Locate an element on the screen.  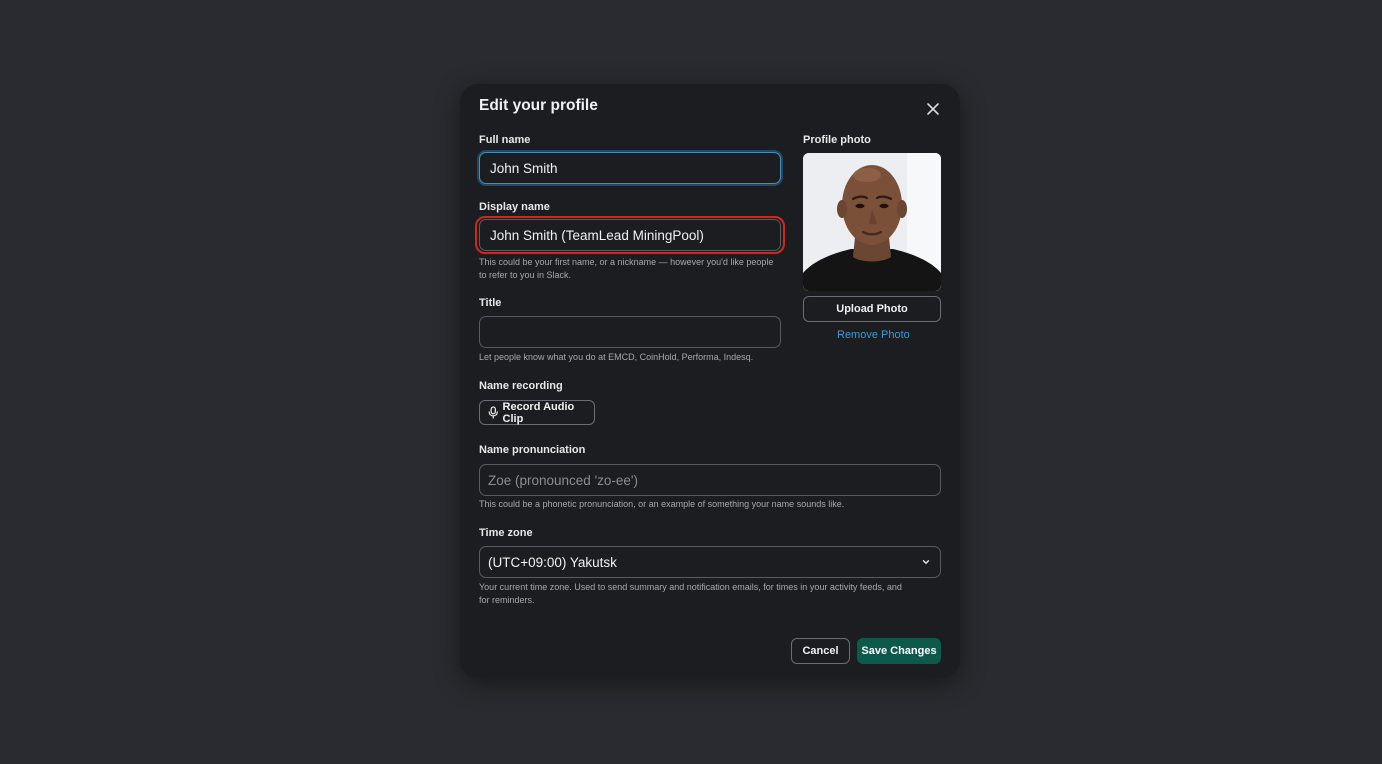
full-name-input: John Smith is located at coordinates (630, 168).